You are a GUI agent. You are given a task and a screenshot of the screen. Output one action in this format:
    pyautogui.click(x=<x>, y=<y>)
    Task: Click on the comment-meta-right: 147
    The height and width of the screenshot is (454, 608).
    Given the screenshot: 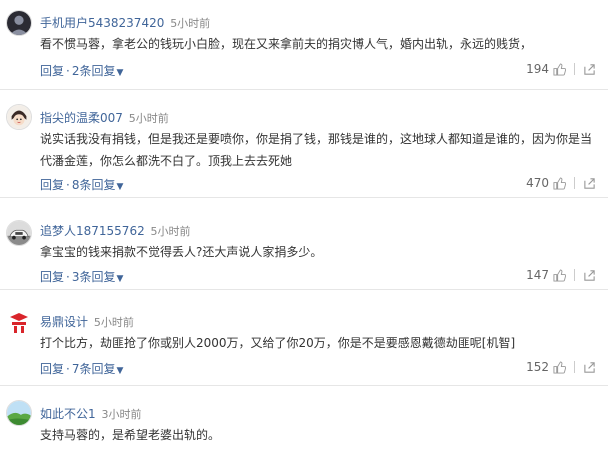 What is the action you would take?
    pyautogui.click(x=561, y=275)
    